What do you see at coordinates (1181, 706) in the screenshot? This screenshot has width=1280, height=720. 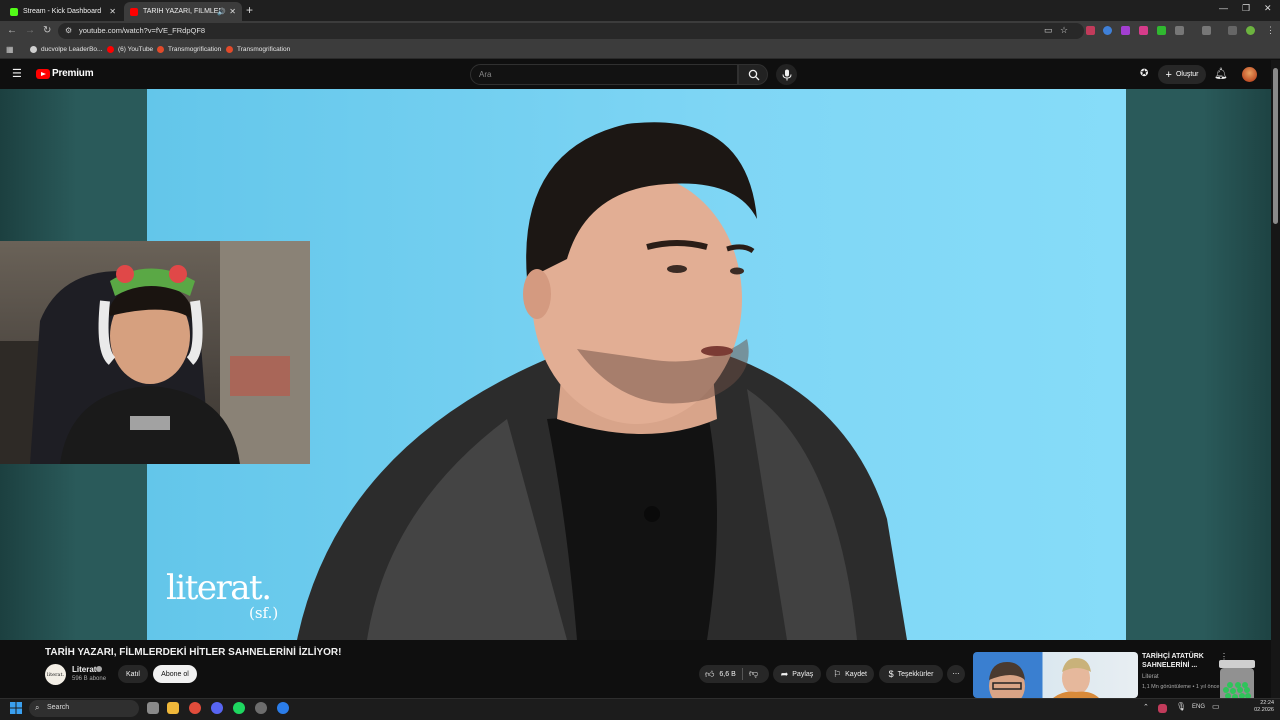 I see `tray-mic-icon: 🎙︎` at bounding box center [1181, 706].